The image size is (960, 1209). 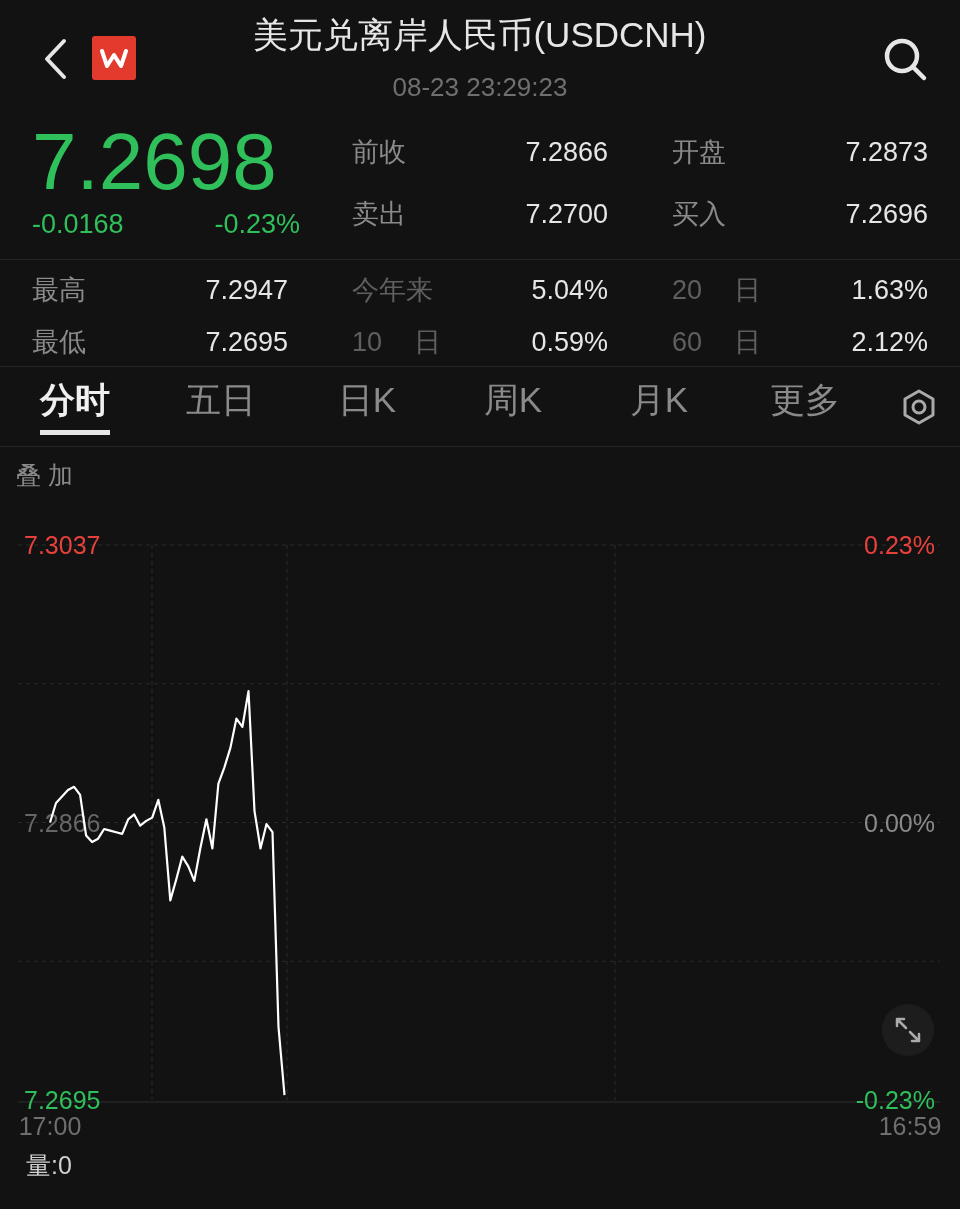 I want to click on expand-icon, so click(x=908, y=1030).